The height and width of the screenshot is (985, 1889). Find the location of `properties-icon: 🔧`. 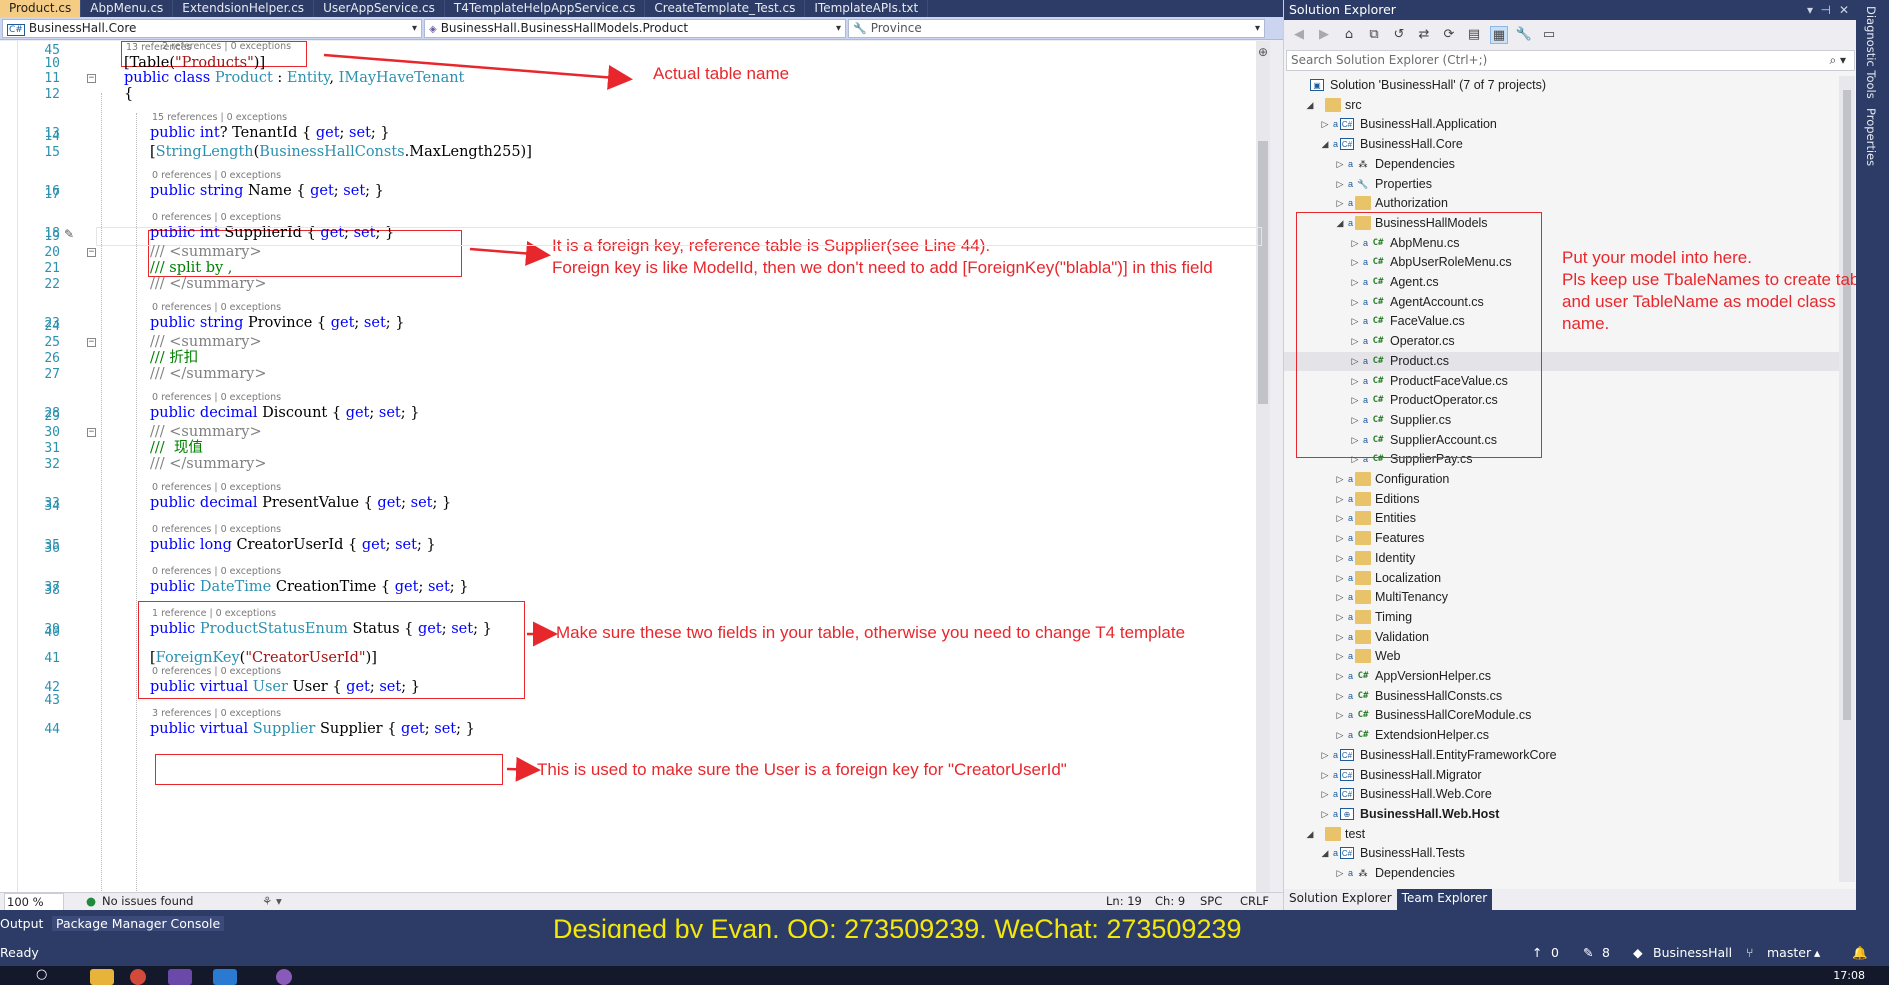

properties-icon: 🔧 is located at coordinates (1524, 35).